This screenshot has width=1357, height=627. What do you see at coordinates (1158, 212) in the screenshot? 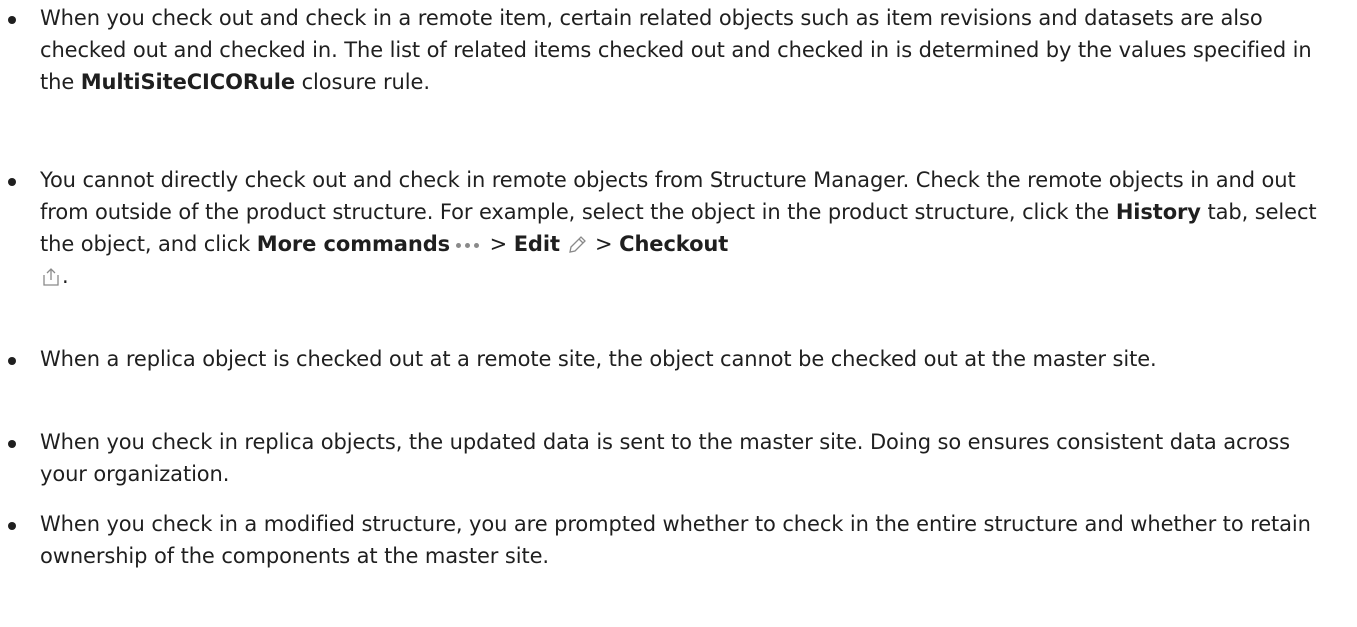
I see `history-tab-label: History` at bounding box center [1158, 212].